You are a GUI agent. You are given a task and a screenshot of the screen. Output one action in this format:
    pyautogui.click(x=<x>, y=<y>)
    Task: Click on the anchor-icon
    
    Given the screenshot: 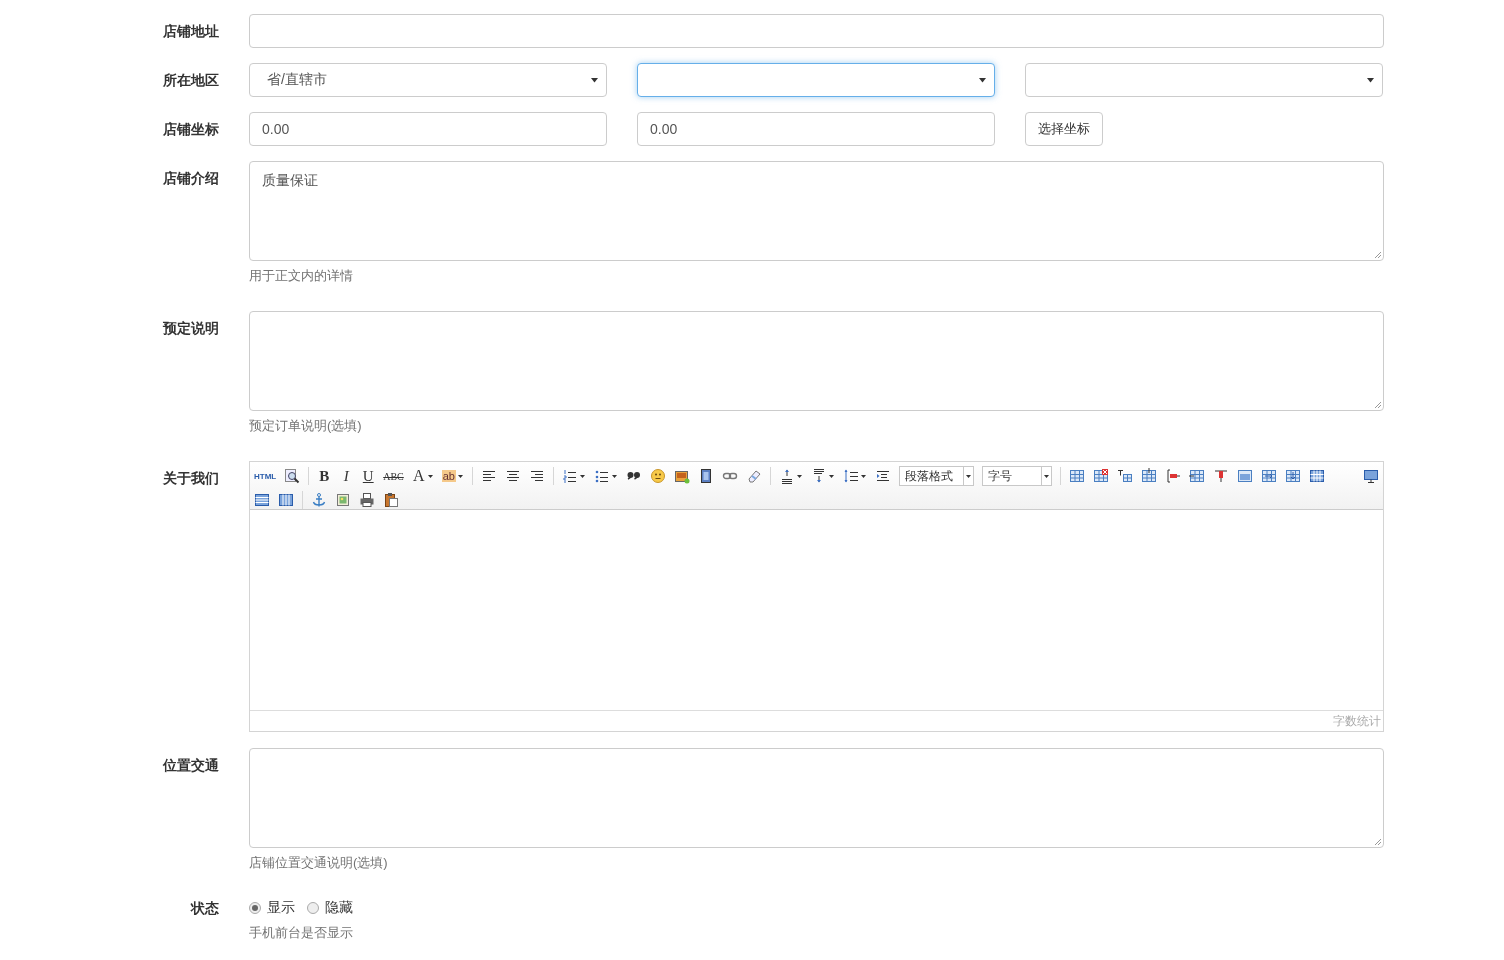 What is the action you would take?
    pyautogui.click(x=319, y=500)
    